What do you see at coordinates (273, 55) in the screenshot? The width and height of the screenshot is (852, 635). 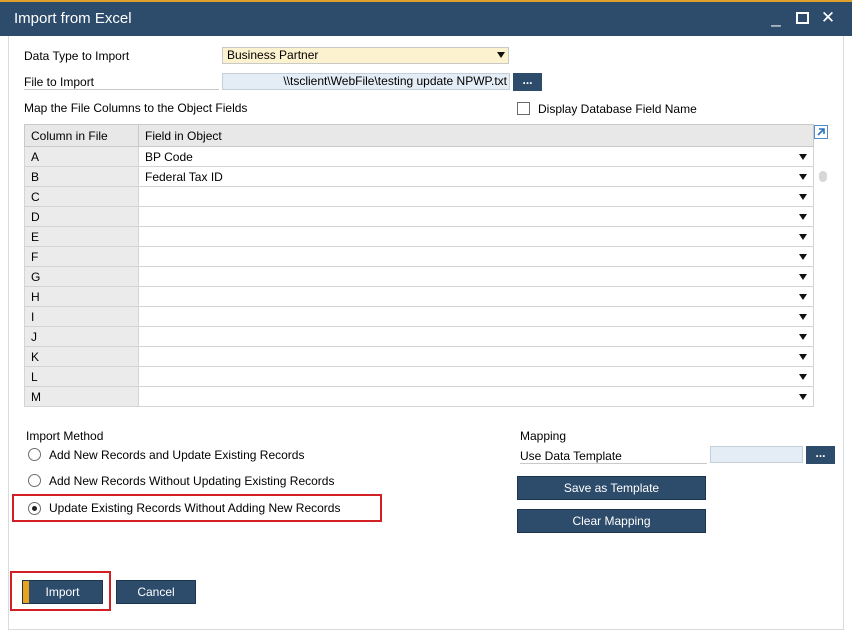 I see `data-type-value: Business Partner` at bounding box center [273, 55].